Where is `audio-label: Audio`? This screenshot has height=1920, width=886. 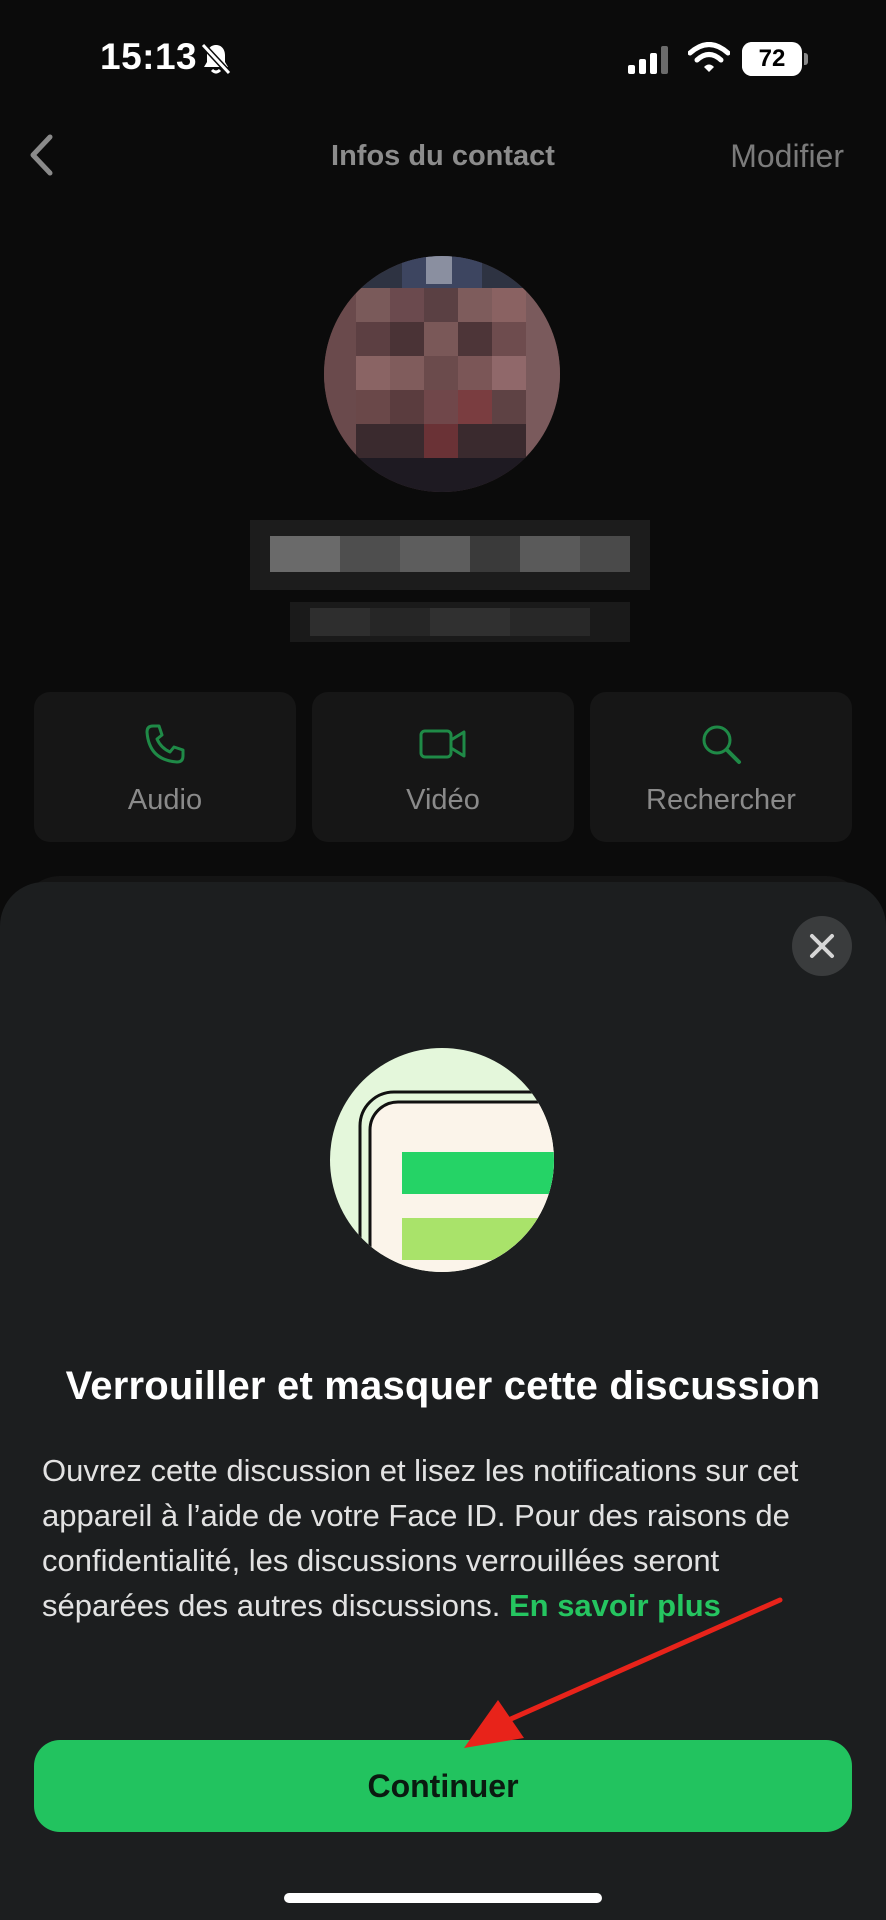
audio-label: Audio is located at coordinates (165, 800).